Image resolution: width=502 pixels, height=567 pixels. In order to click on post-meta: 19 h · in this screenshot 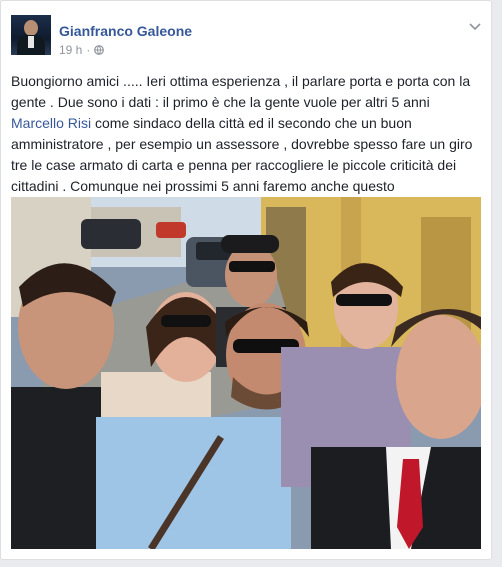, I will do `click(82, 50)`.